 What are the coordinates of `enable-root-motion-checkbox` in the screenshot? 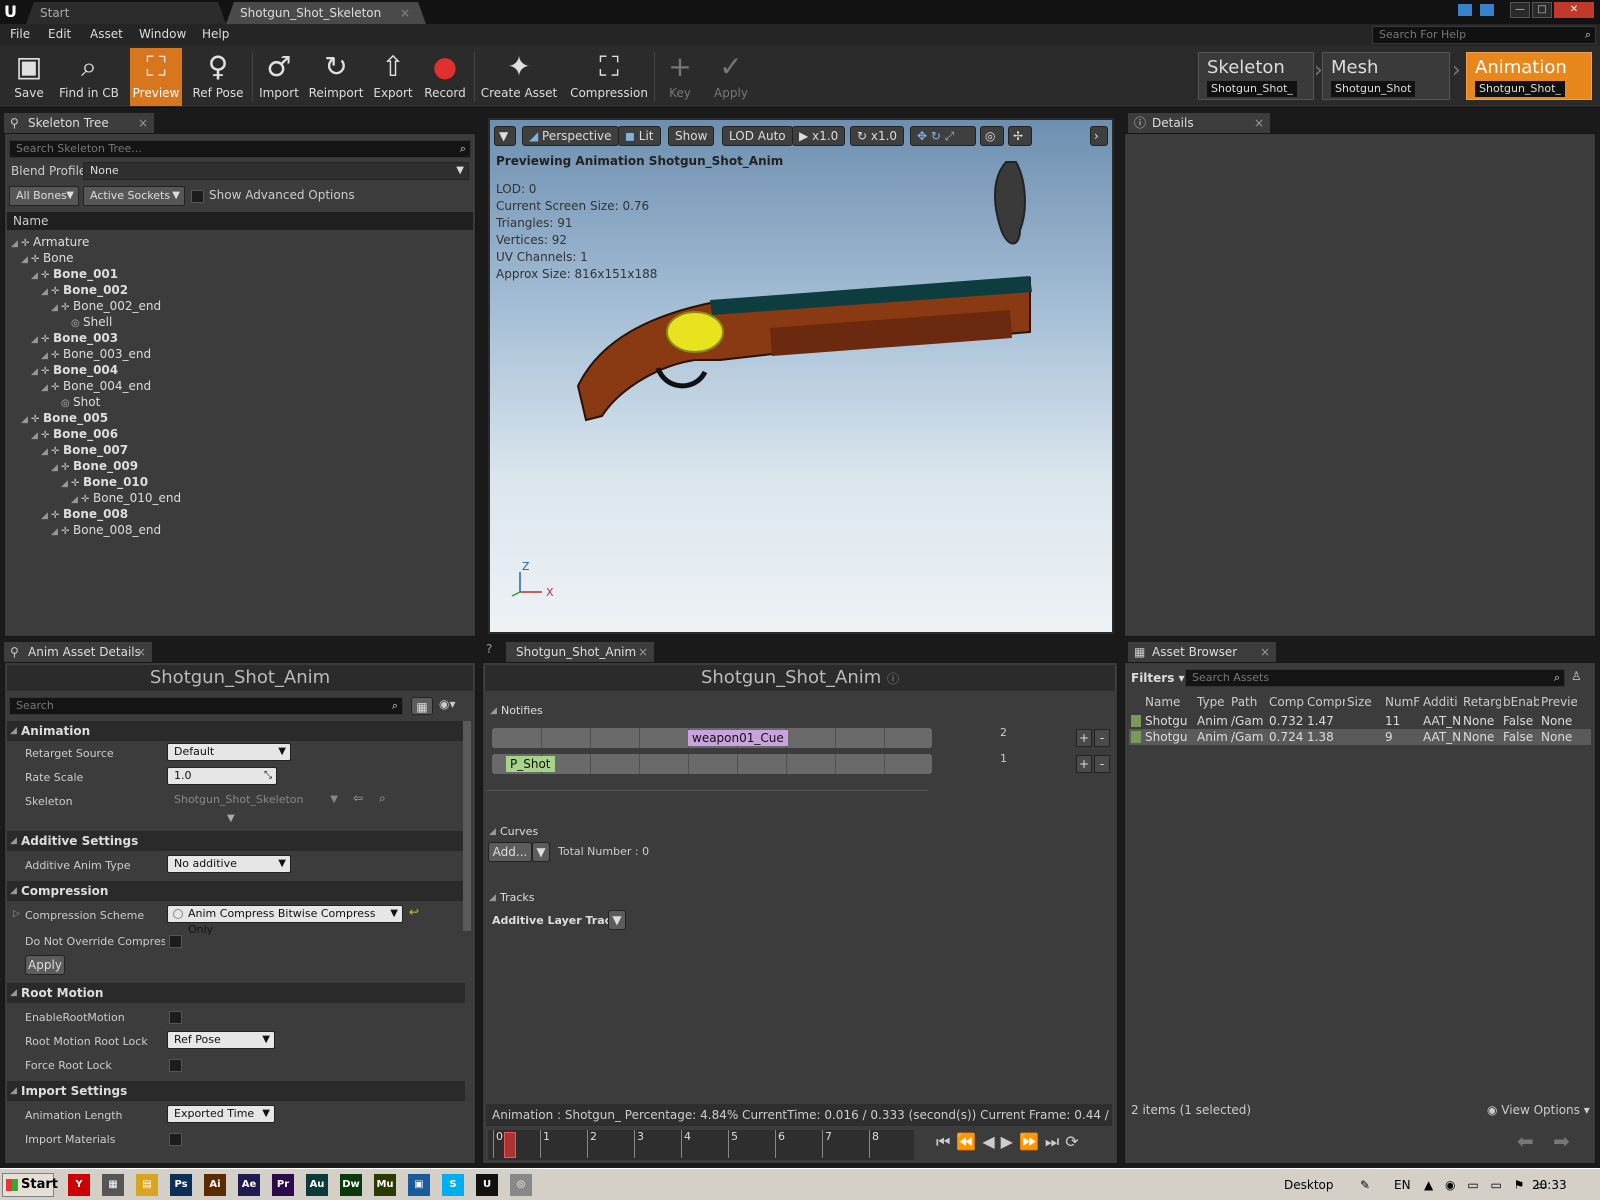 It's located at (175, 1017).